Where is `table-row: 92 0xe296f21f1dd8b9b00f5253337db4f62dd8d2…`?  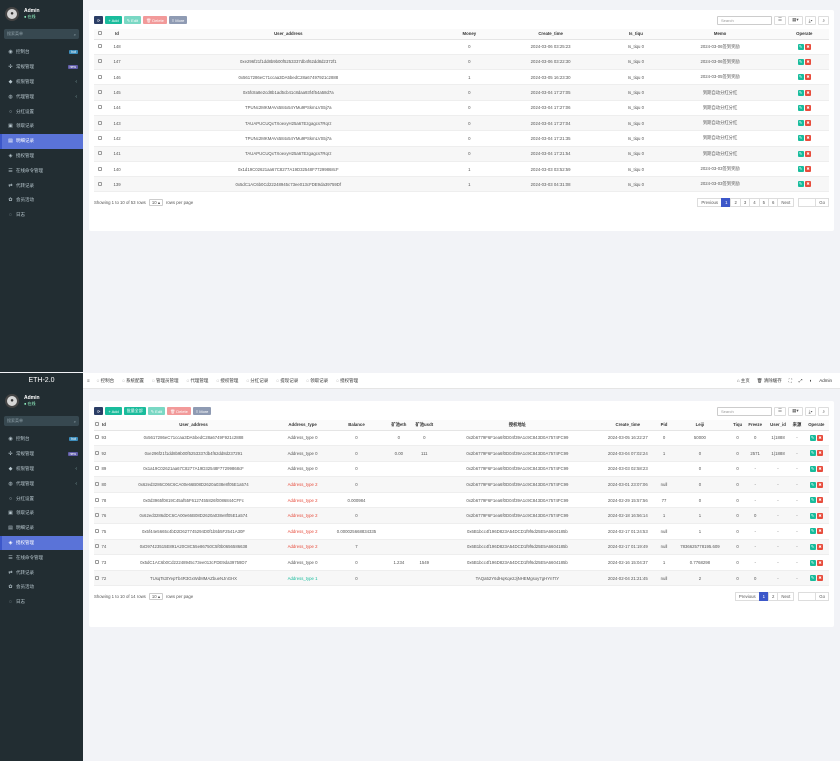 table-row: 92 0xe296f21f1dd8b9b00f5253337db4f62dd8d2… is located at coordinates (461, 453).